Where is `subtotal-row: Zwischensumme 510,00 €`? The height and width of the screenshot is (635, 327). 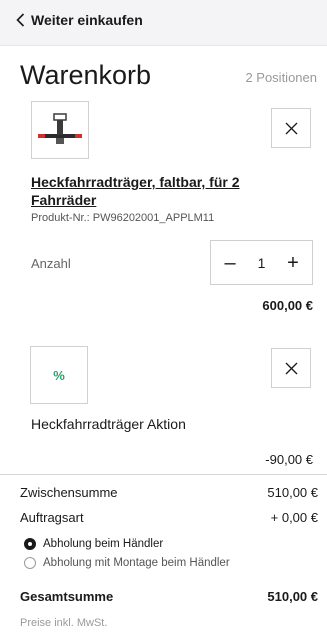
subtotal-row: Zwischensumme 510,00 € is located at coordinates (169, 492).